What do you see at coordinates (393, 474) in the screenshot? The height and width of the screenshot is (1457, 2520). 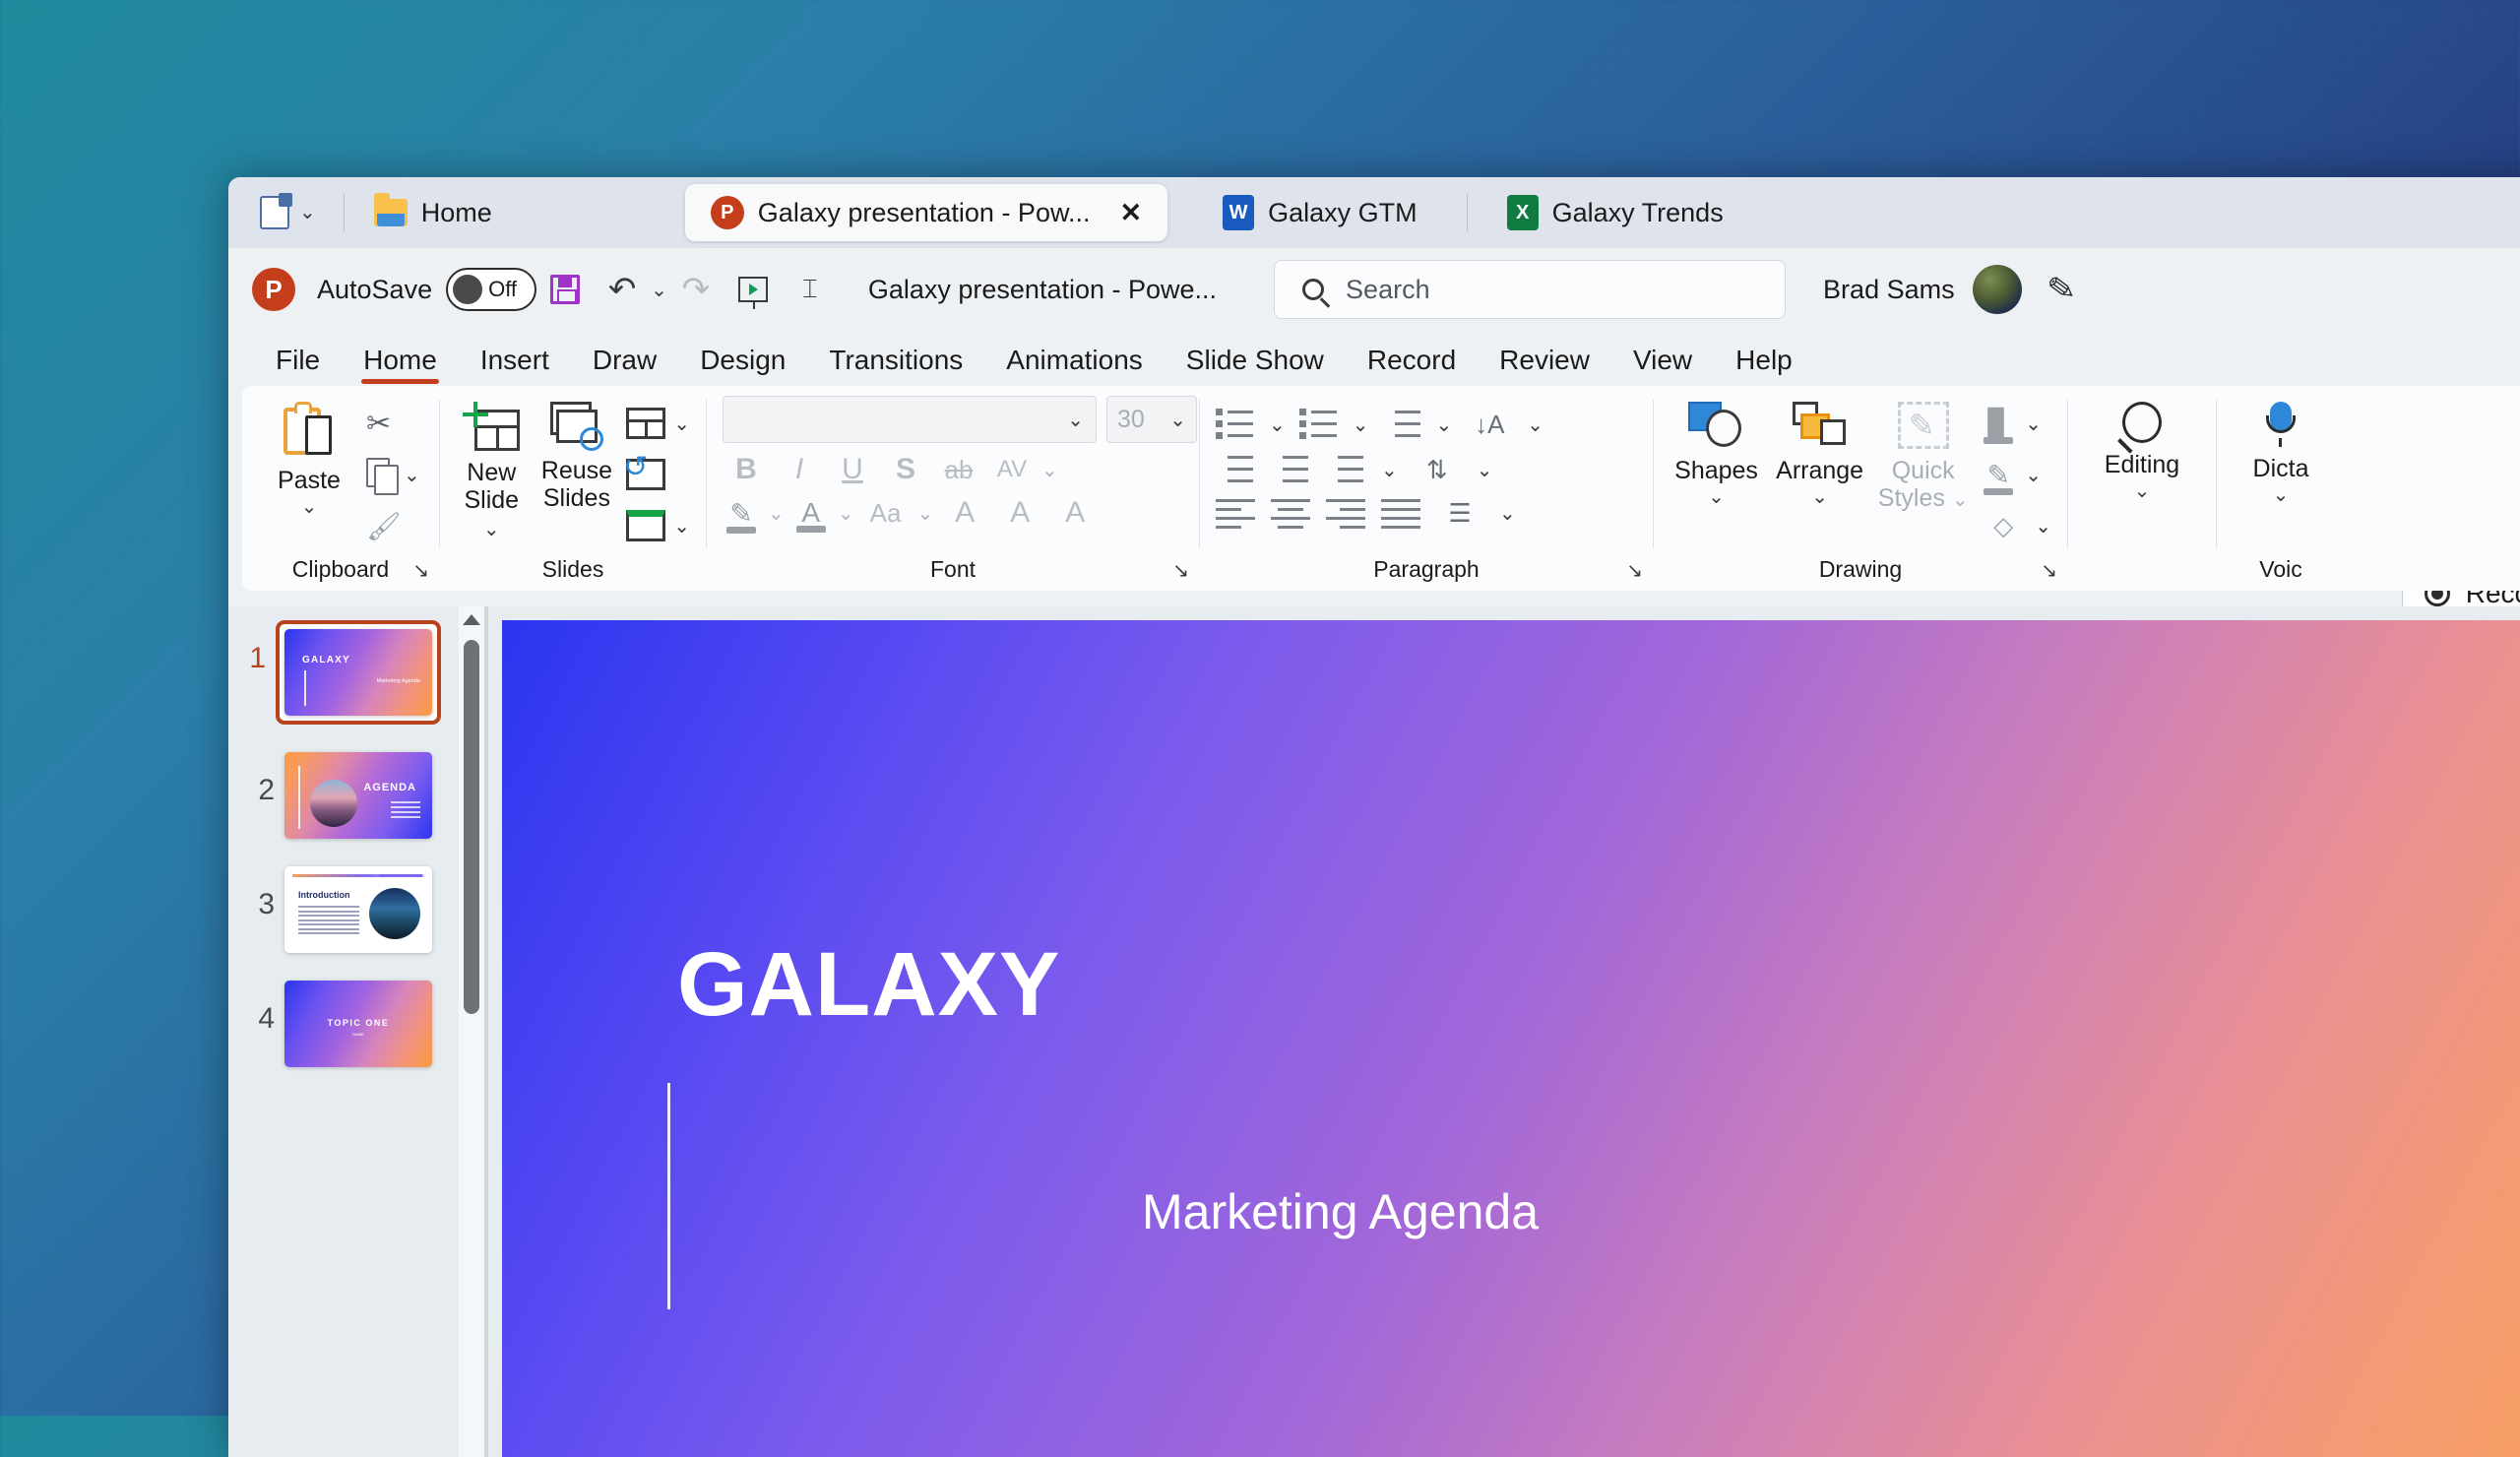 I see `copy-button: ⌄` at bounding box center [393, 474].